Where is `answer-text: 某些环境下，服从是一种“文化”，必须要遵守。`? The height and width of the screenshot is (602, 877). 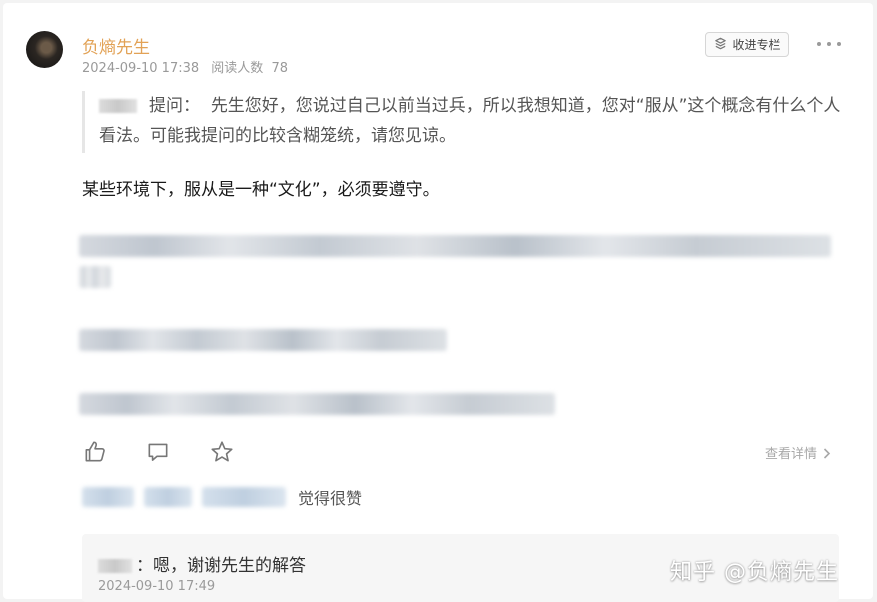 answer-text: 某些环境下，服从是一种“文化”，必须要遵守。 is located at coordinates (261, 190).